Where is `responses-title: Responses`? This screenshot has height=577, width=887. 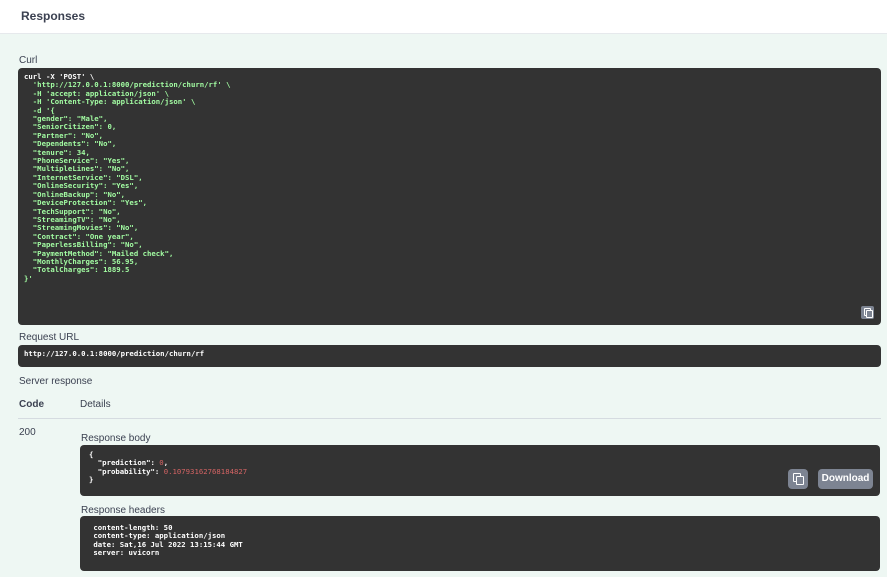 responses-title: Responses is located at coordinates (53, 16).